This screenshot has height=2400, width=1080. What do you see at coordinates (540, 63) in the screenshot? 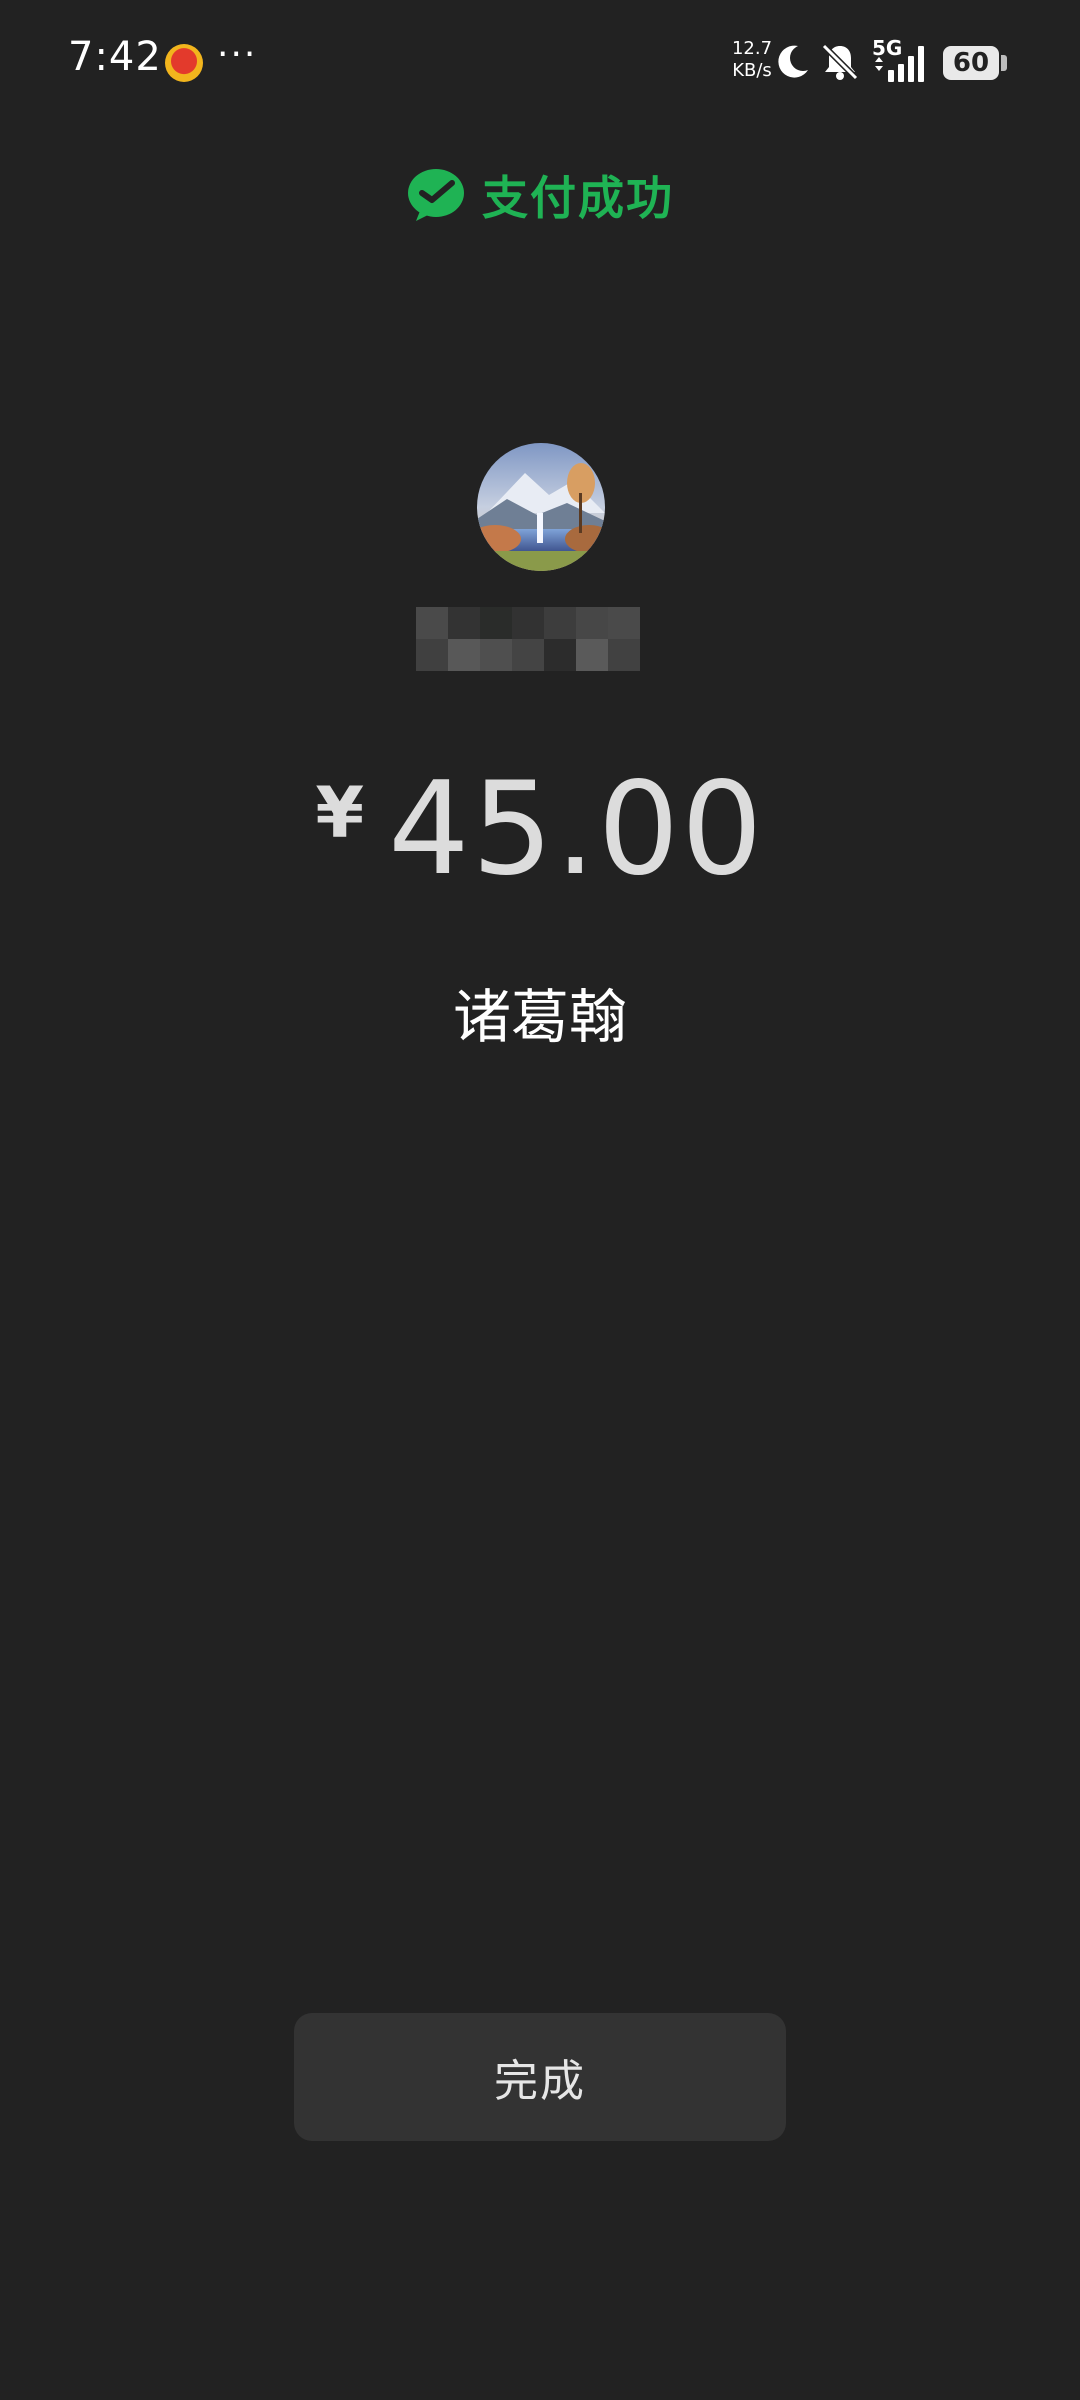
I see `status-bar: 7:42 ··· 12.7 KB/s 5G 60` at bounding box center [540, 63].